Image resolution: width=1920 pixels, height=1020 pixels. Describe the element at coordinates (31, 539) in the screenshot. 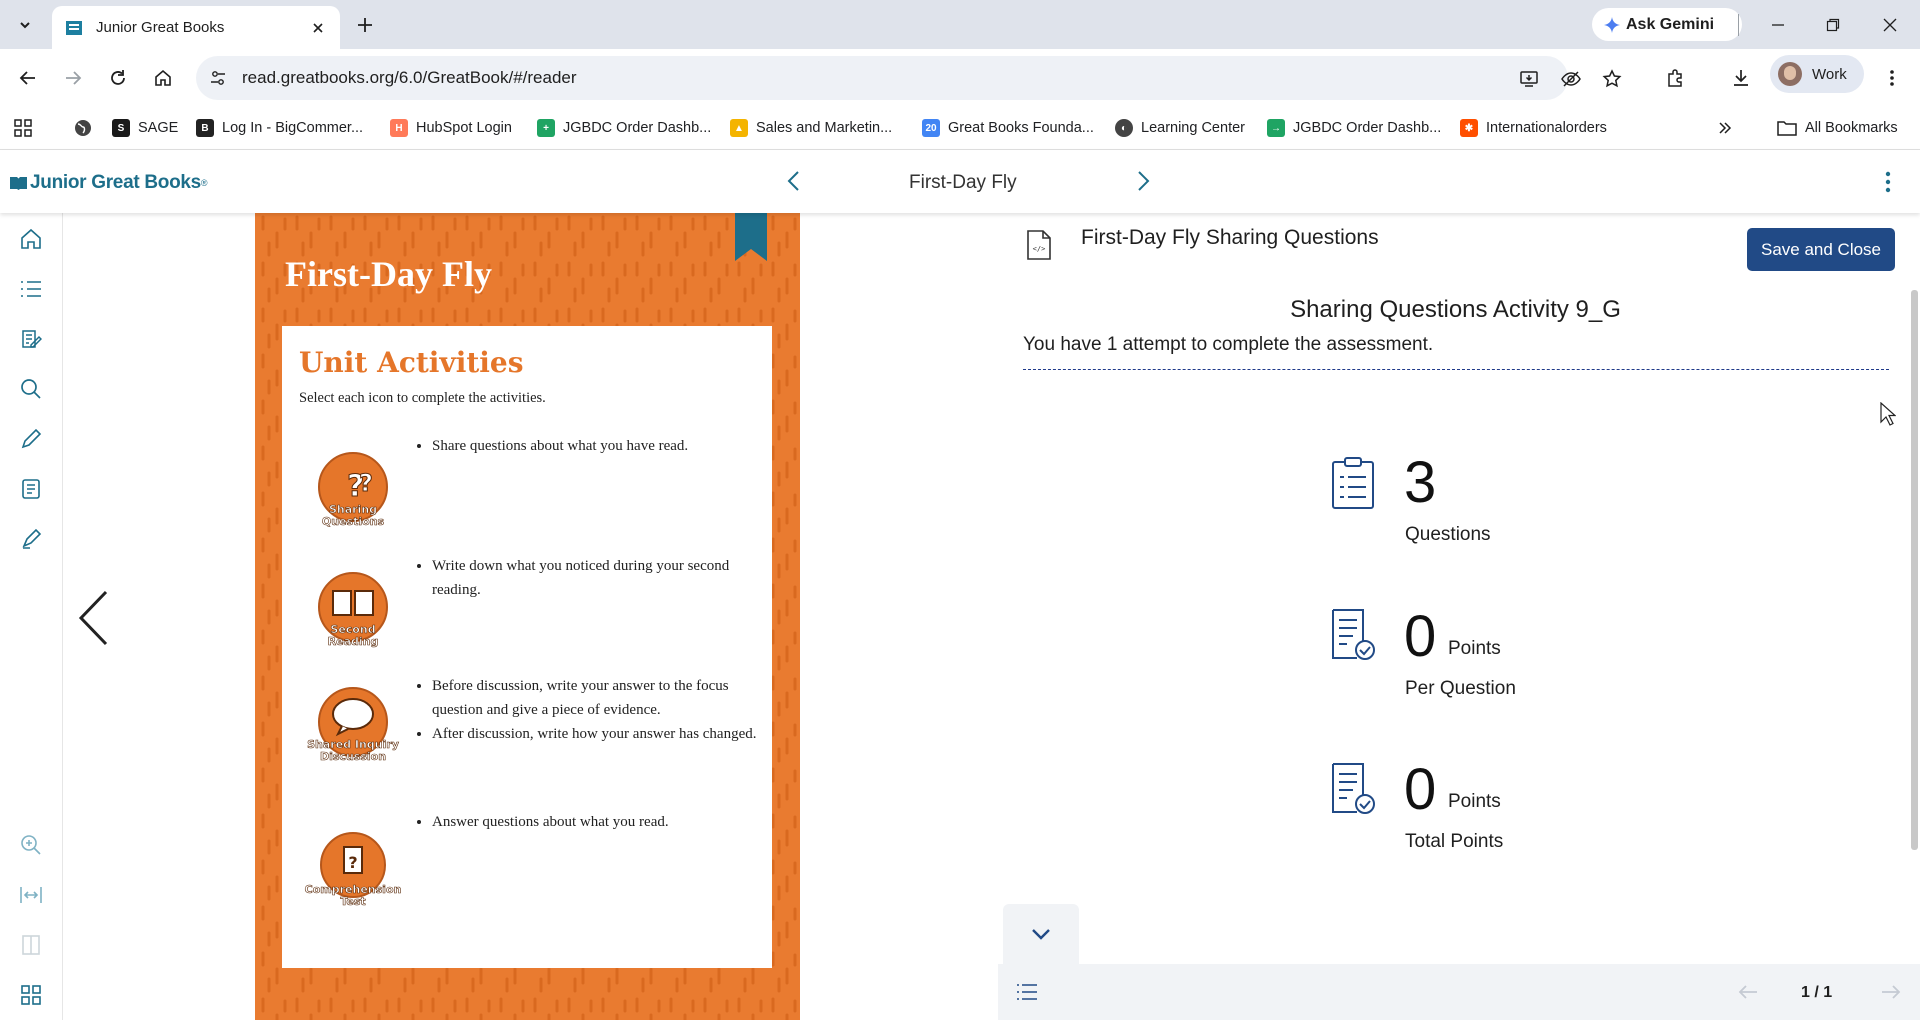

I see `highlighter-icon` at that location.